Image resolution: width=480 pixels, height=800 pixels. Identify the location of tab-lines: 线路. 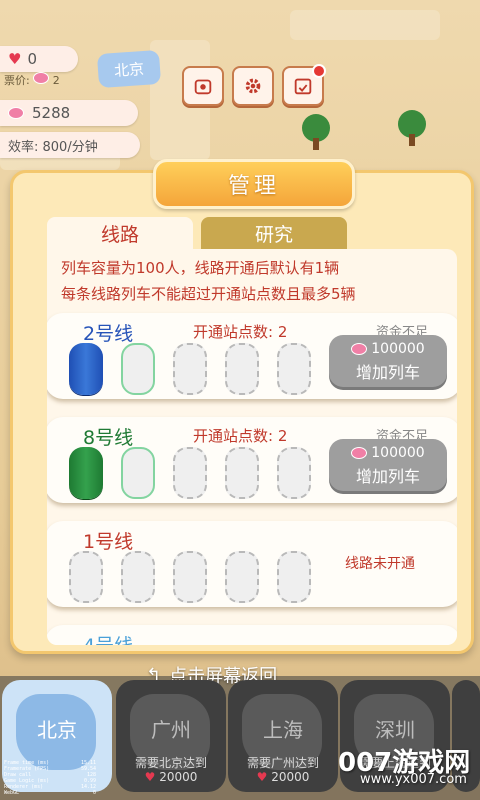
(120, 233).